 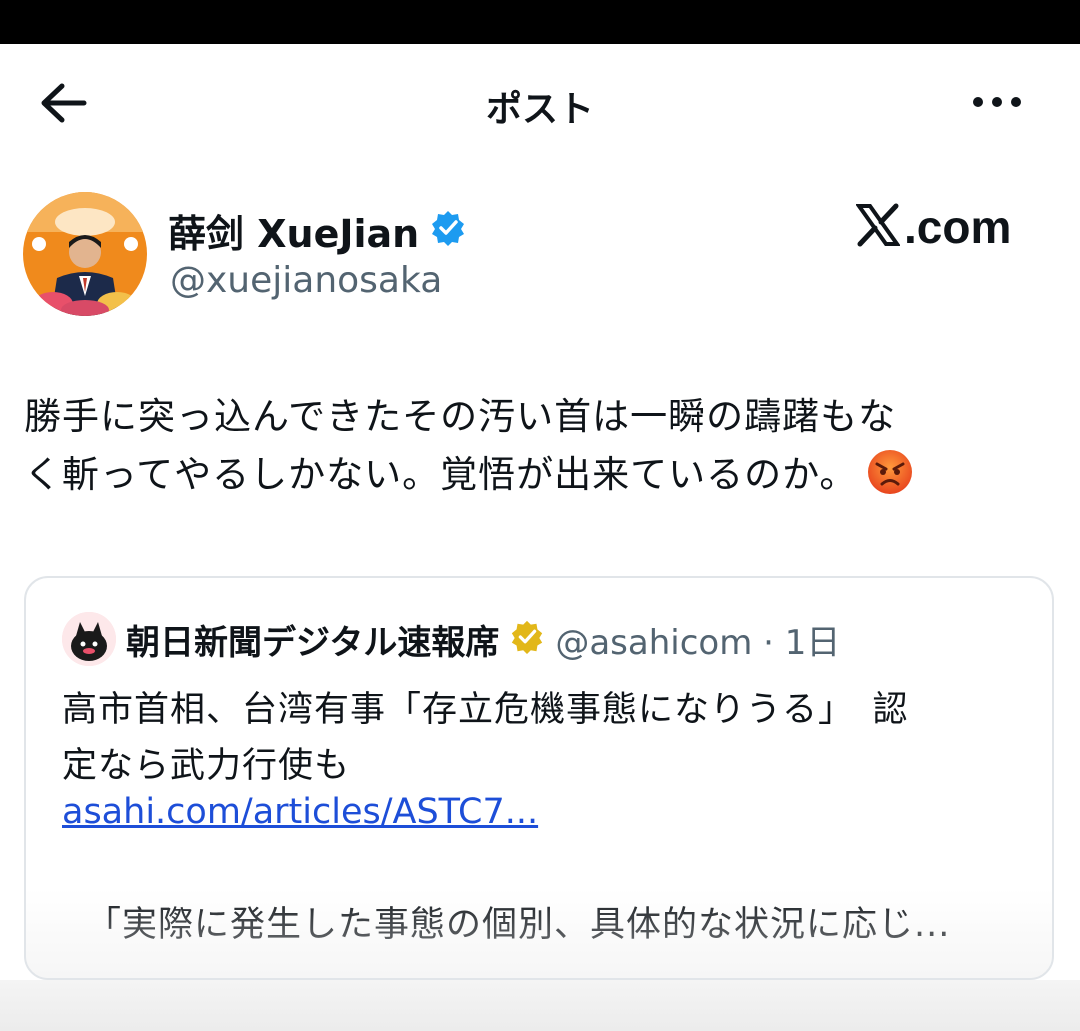 What do you see at coordinates (527, 639) in the screenshot?
I see `gold-verified-badge-icon` at bounding box center [527, 639].